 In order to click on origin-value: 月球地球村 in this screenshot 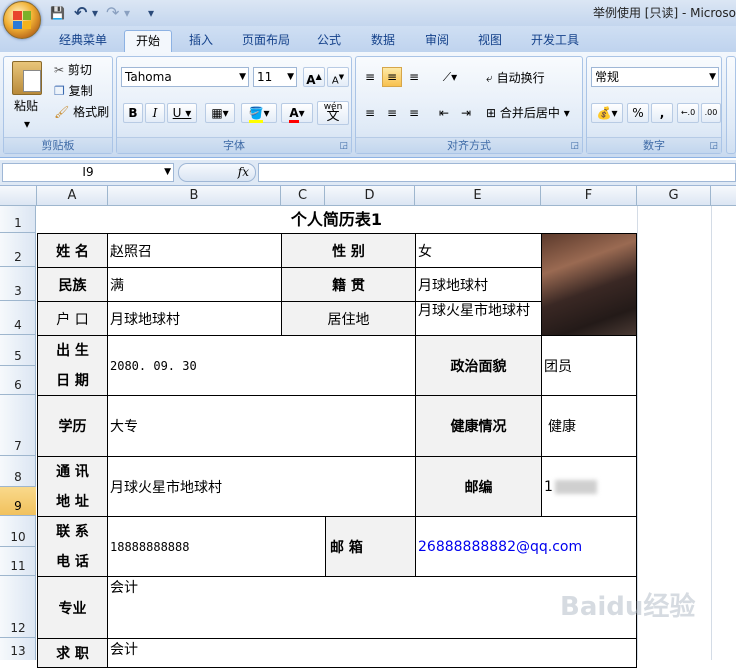, I will do `click(478, 284)`.